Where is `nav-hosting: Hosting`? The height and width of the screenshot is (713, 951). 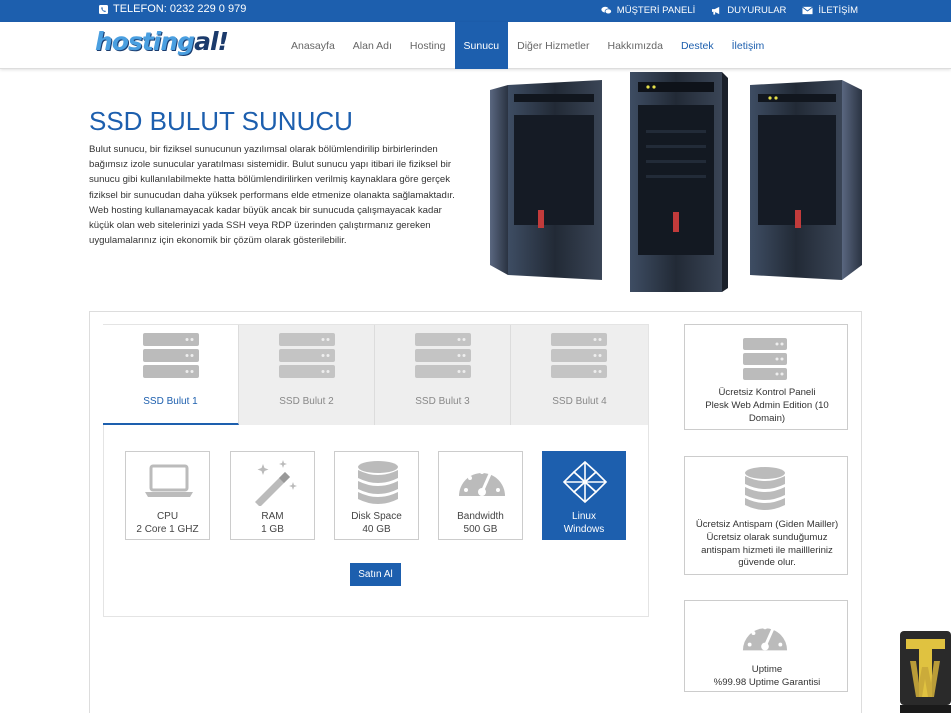 nav-hosting: Hosting is located at coordinates (428, 45).